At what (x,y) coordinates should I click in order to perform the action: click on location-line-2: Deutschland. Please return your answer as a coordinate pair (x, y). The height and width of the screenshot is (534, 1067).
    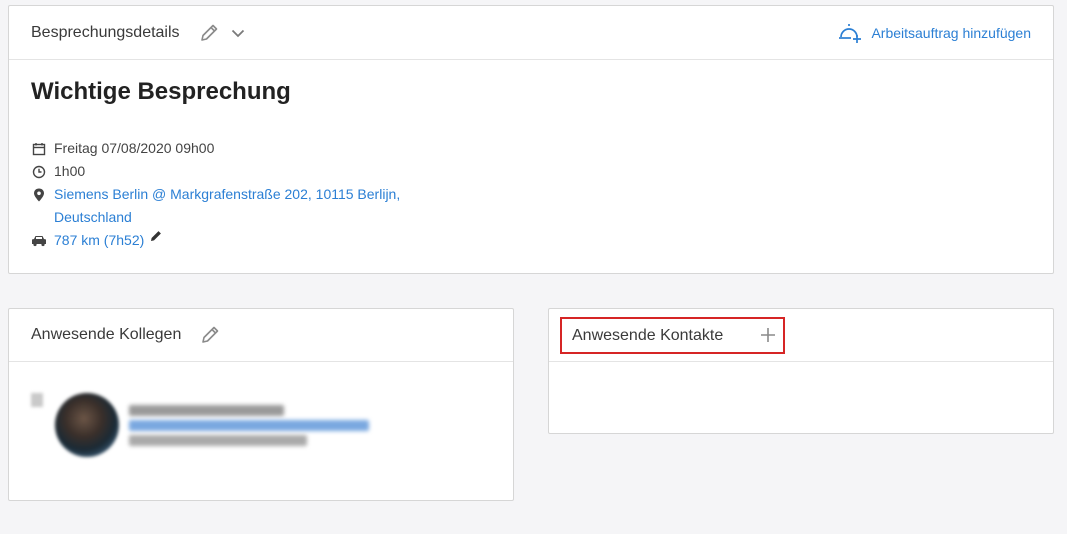
    Looking at the image, I should click on (93, 217).